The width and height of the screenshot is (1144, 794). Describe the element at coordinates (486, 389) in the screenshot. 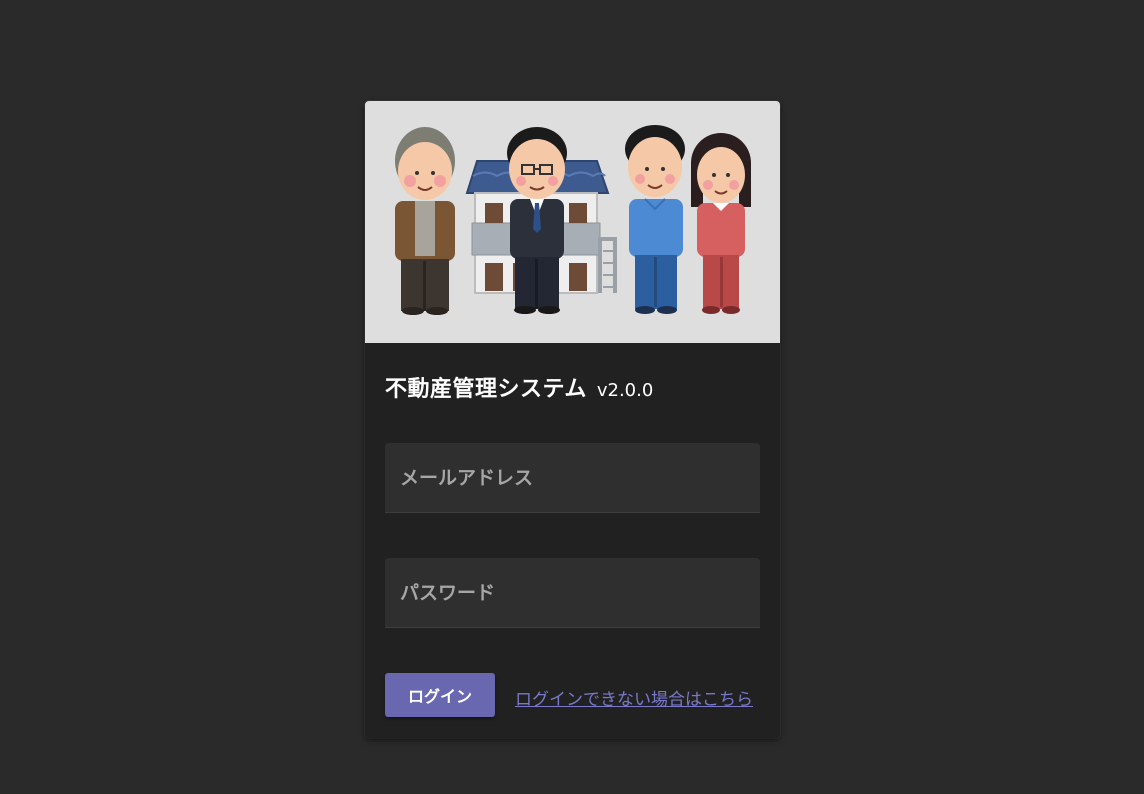

I see `app-title: 不動産管理システム` at that location.